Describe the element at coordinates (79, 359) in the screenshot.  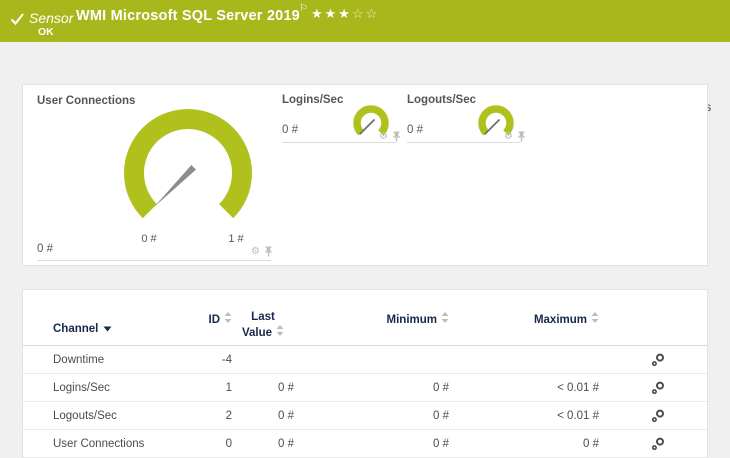
I see `cell-channel: Downtime` at that location.